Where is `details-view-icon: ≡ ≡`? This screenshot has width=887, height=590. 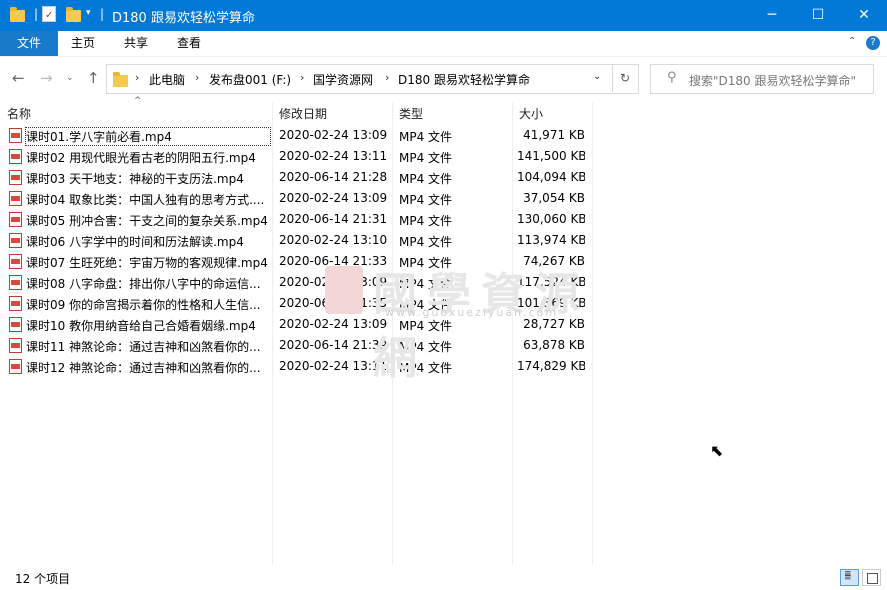
details-view-icon: ≡ ≡ is located at coordinates (848, 576).